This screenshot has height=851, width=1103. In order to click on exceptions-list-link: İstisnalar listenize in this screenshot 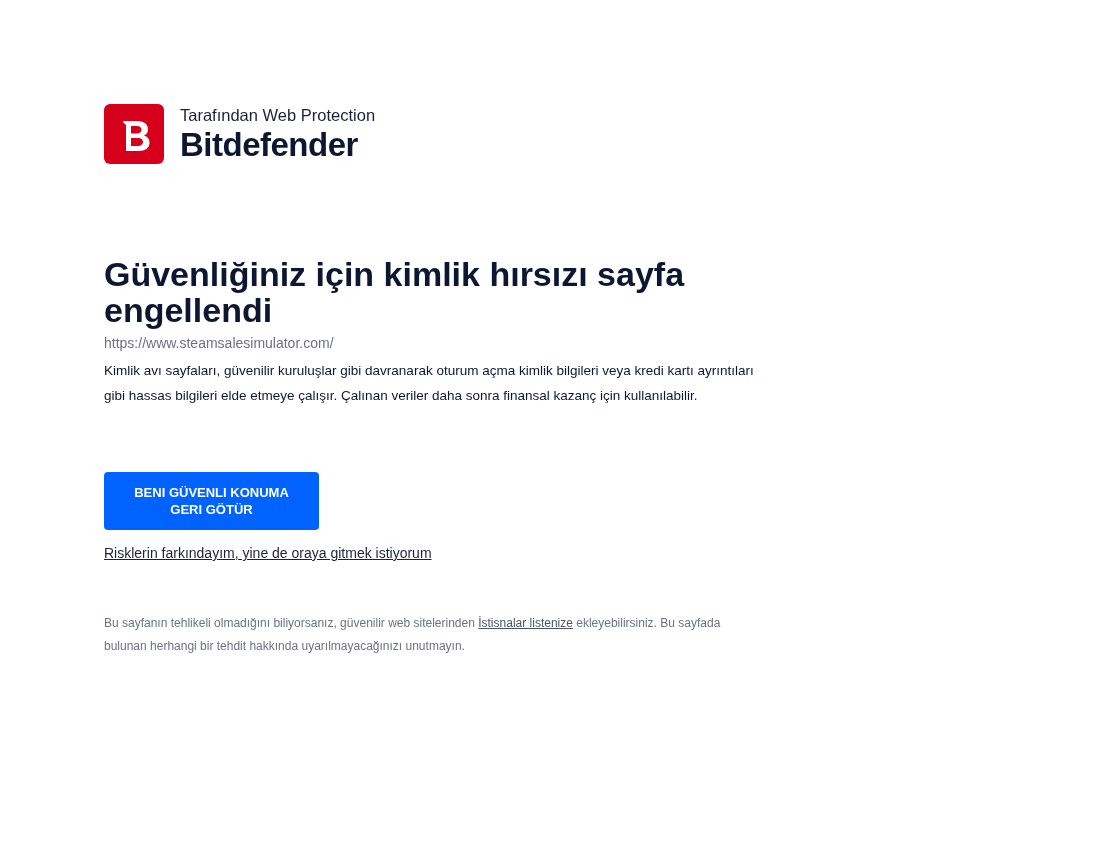, I will do `click(525, 623)`.